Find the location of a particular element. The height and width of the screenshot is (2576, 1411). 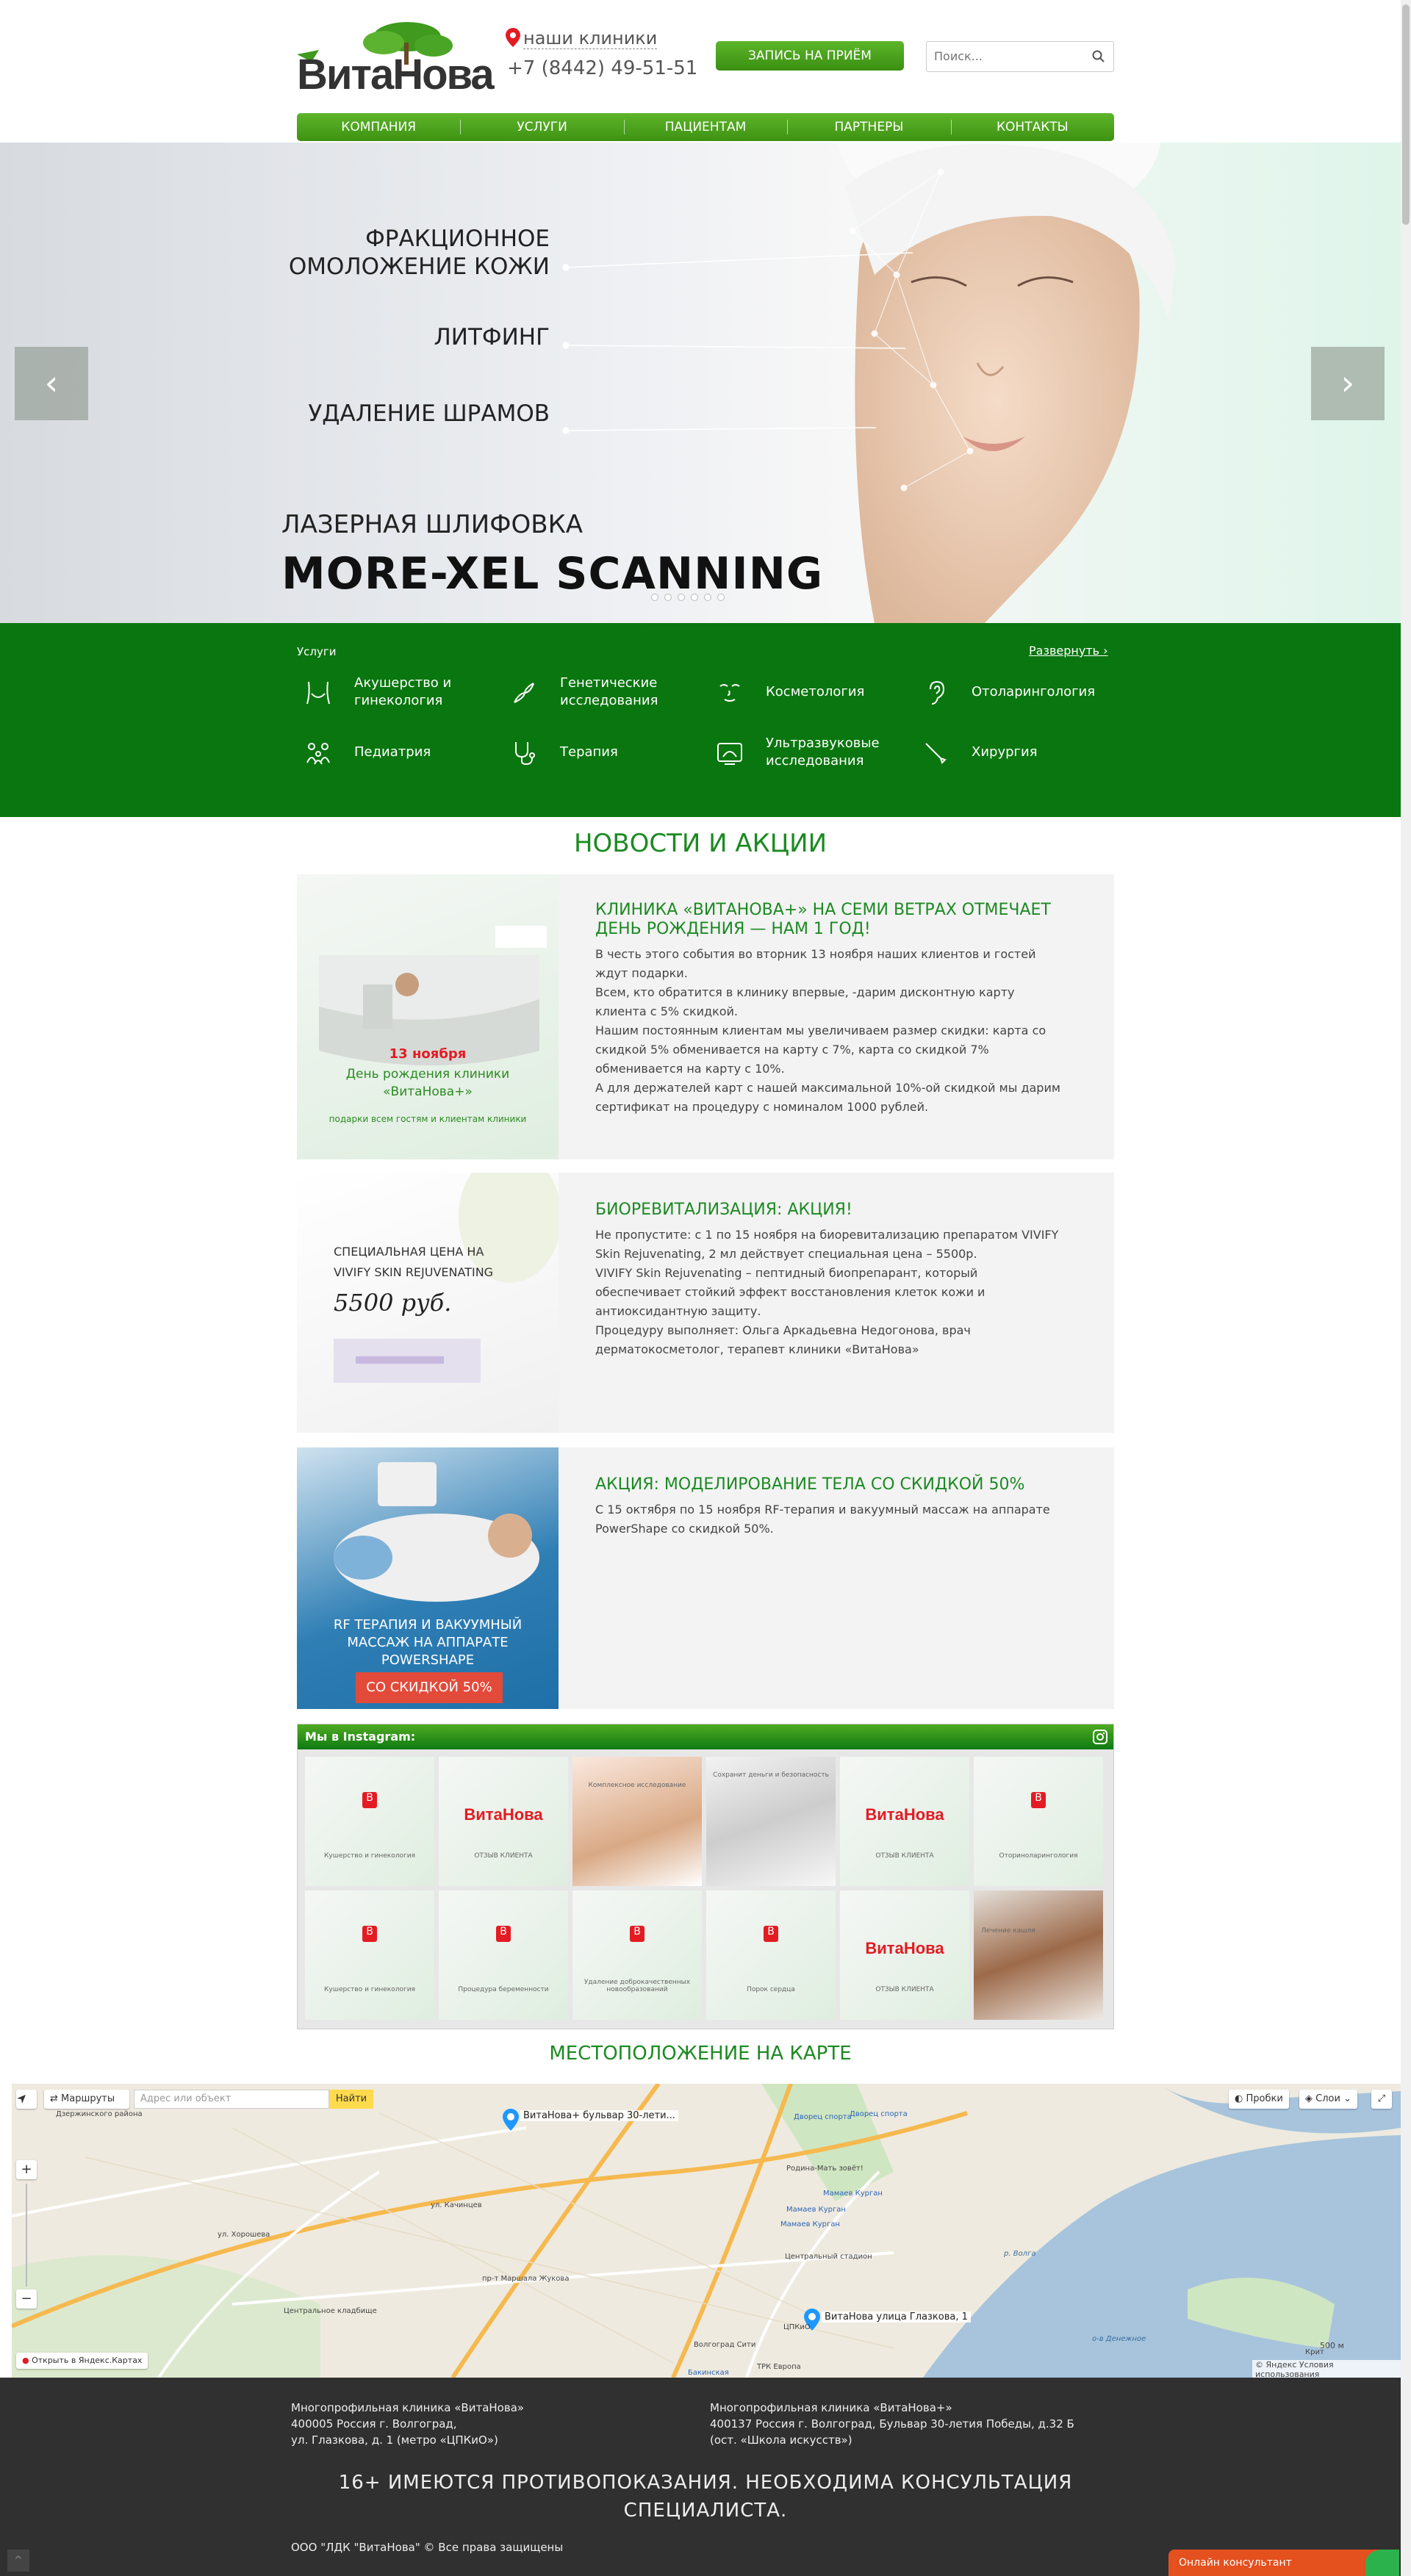

scrollbar-thumb is located at coordinates (1406, 114).